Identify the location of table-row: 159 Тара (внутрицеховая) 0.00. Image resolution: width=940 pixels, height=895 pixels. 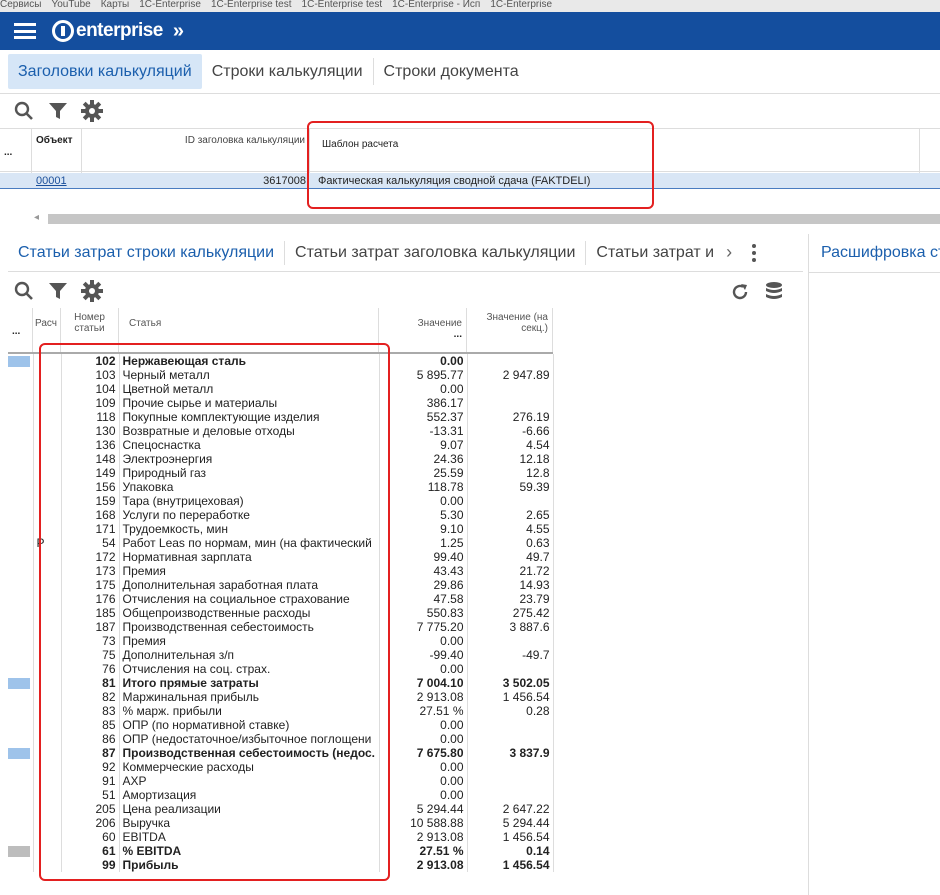
(281, 501).